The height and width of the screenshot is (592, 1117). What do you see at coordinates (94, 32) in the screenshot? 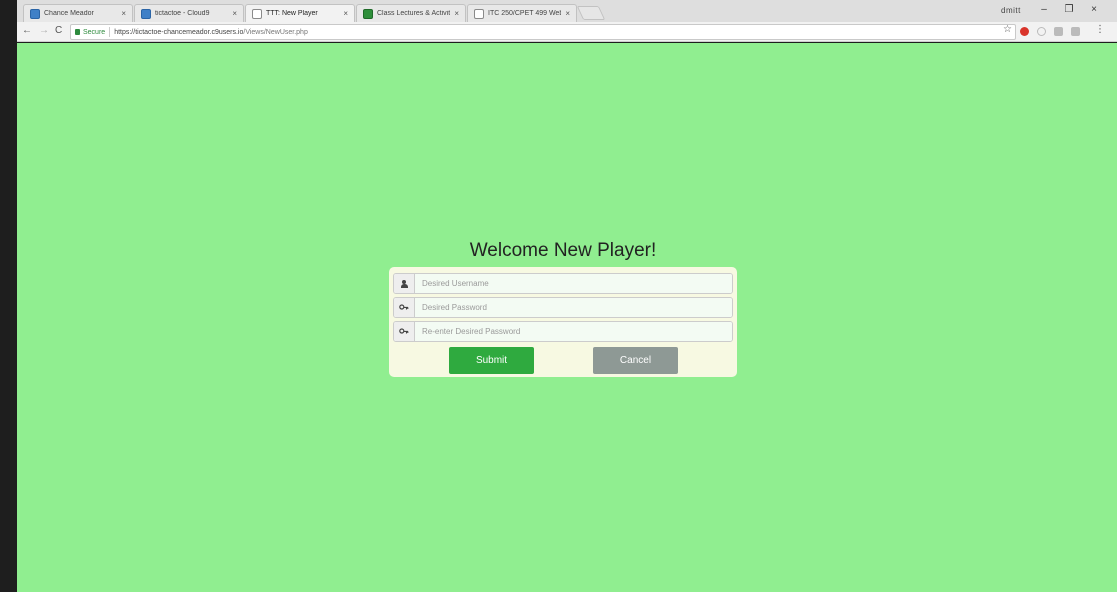
I see `secure-label: Secure` at bounding box center [94, 32].